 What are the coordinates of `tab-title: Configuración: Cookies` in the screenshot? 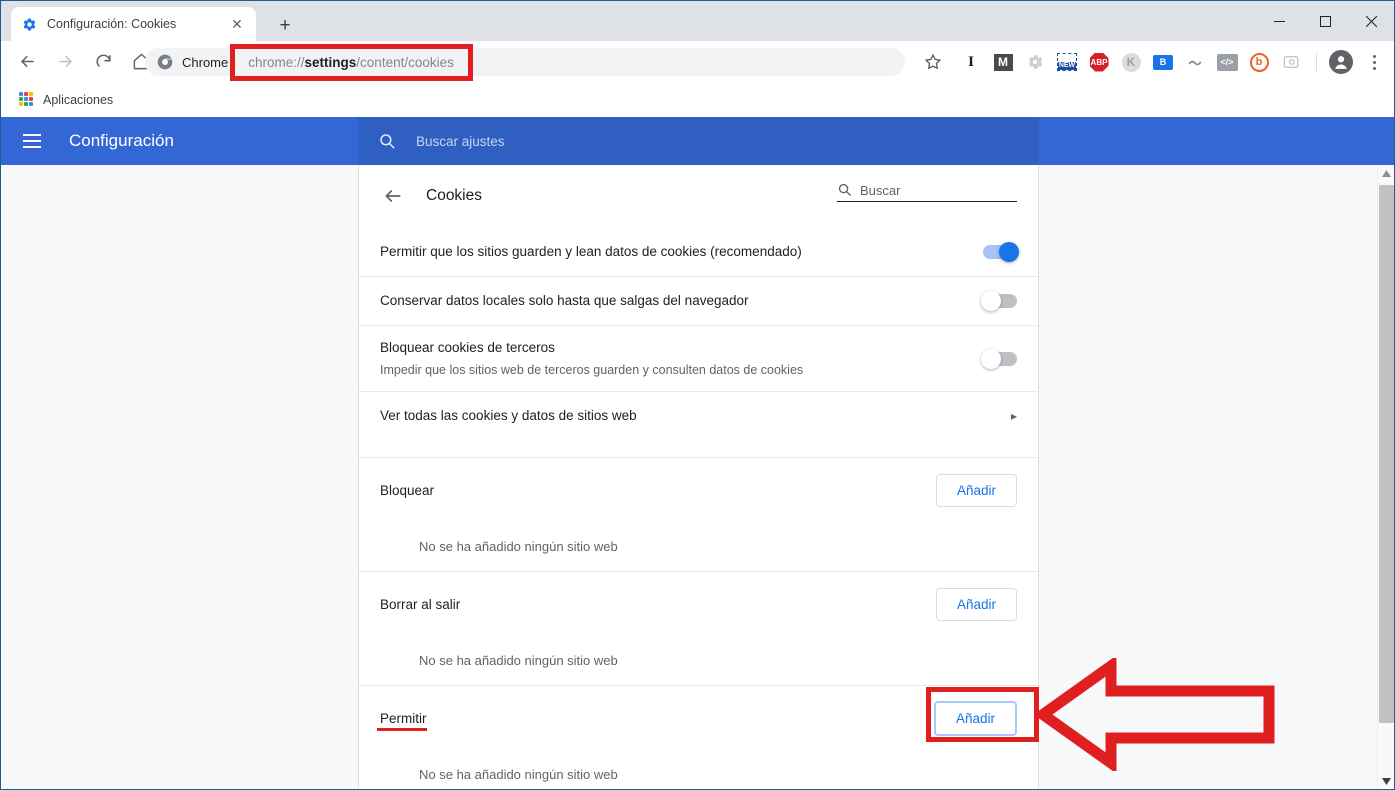 It's located at (112, 24).